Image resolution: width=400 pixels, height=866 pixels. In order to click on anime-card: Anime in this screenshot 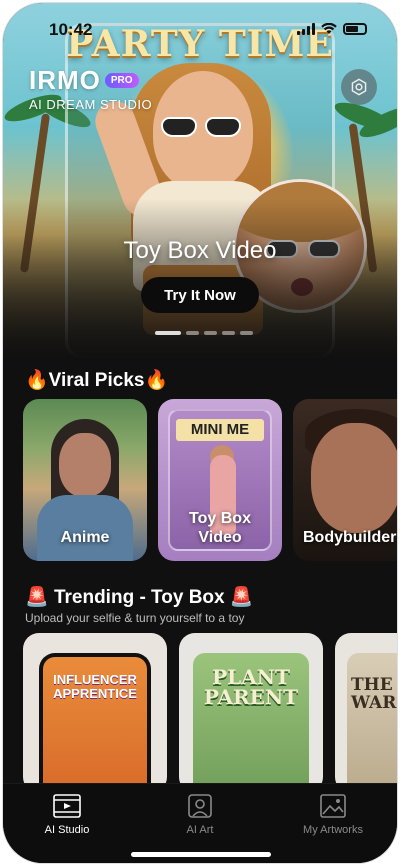, I will do `click(85, 480)`.